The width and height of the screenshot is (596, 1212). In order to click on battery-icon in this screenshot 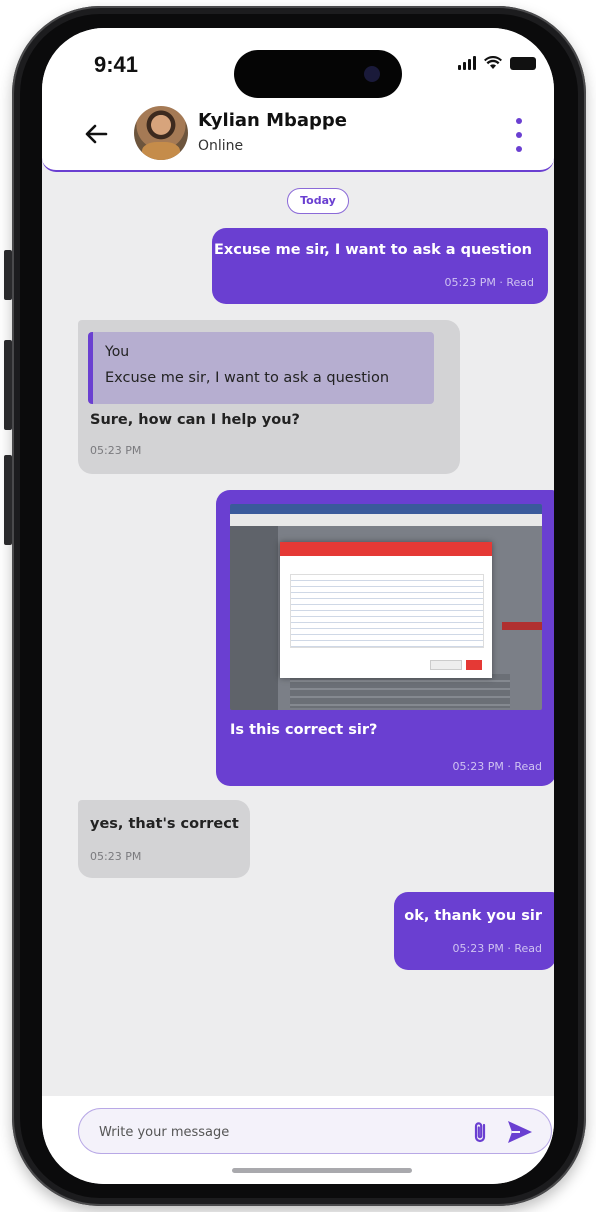, I will do `click(523, 63)`.